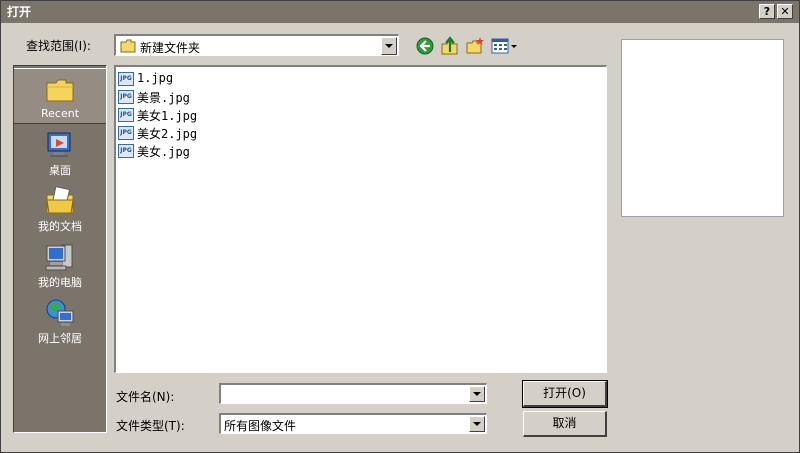  I want to click on filename-dropdown-button, so click(477, 394).